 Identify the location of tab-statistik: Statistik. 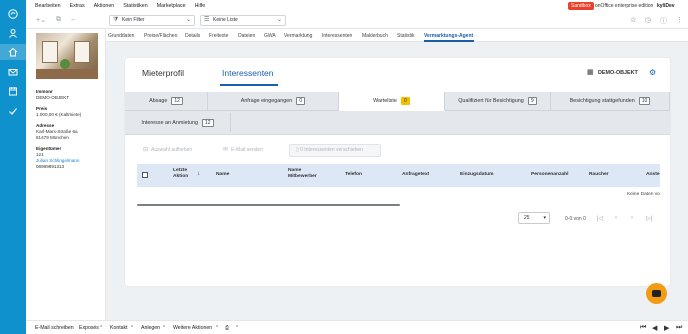
(406, 36).